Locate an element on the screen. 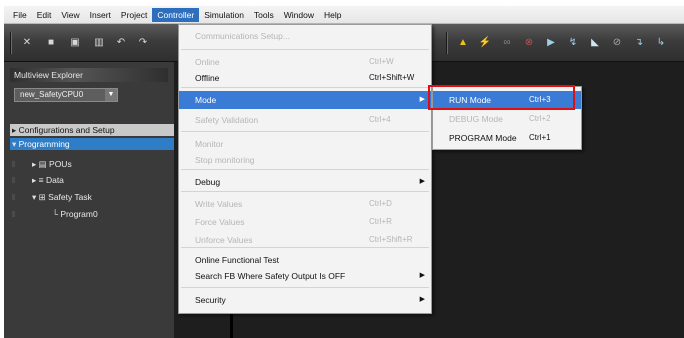 This screenshot has height=338, width=684. menu-item-shortcut: Ctrl+Shift+W is located at coordinates (392, 77).